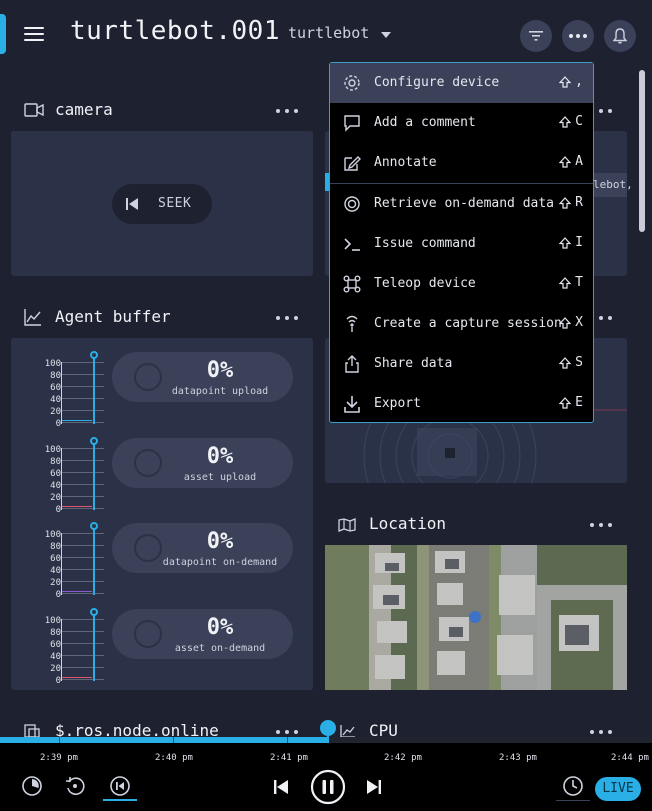 This screenshot has width=652, height=811. Describe the element at coordinates (220, 391) in the screenshot. I see `gauge-label: datapoint upload` at that location.